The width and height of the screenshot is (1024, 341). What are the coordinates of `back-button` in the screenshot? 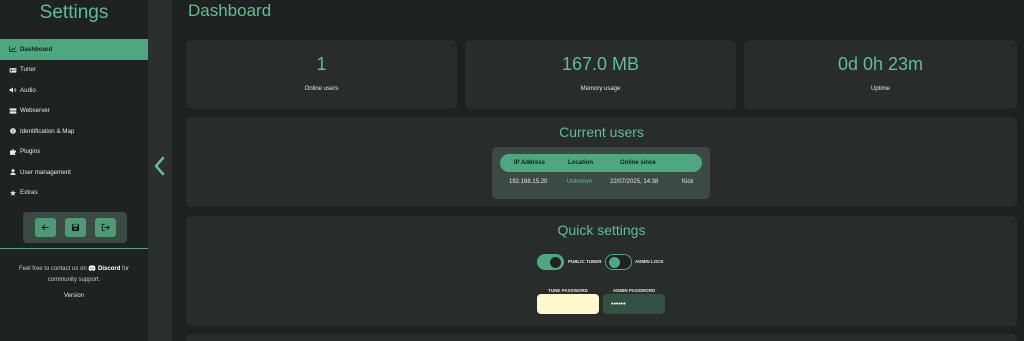 It's located at (45, 227).